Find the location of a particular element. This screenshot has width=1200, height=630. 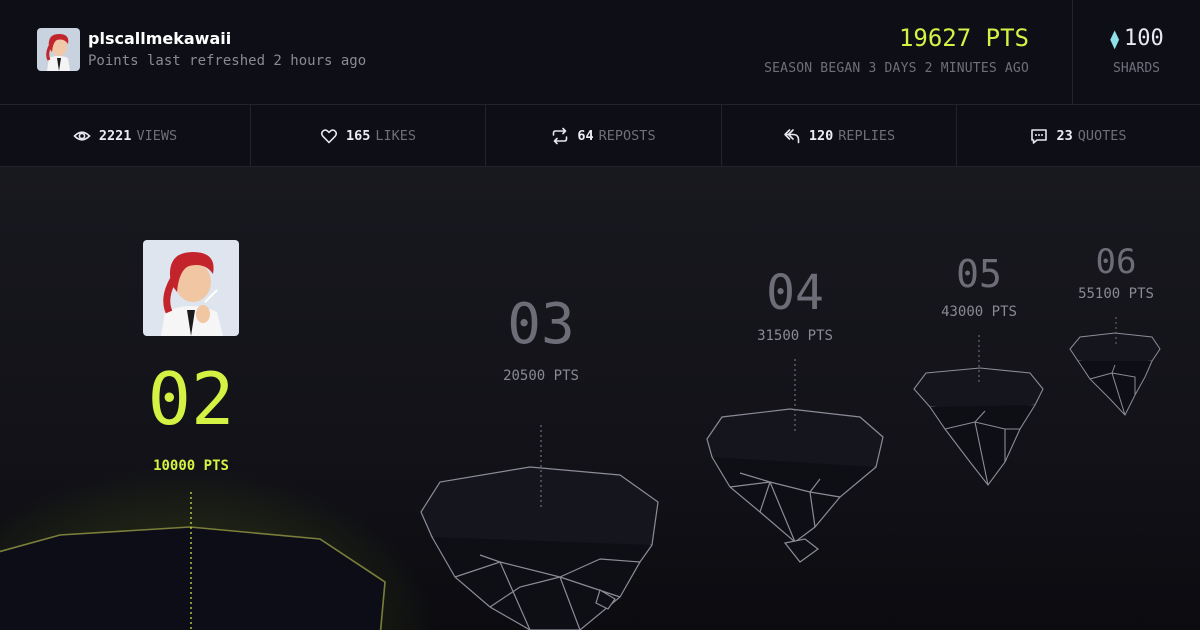

stat-value: 64 is located at coordinates (585, 135).